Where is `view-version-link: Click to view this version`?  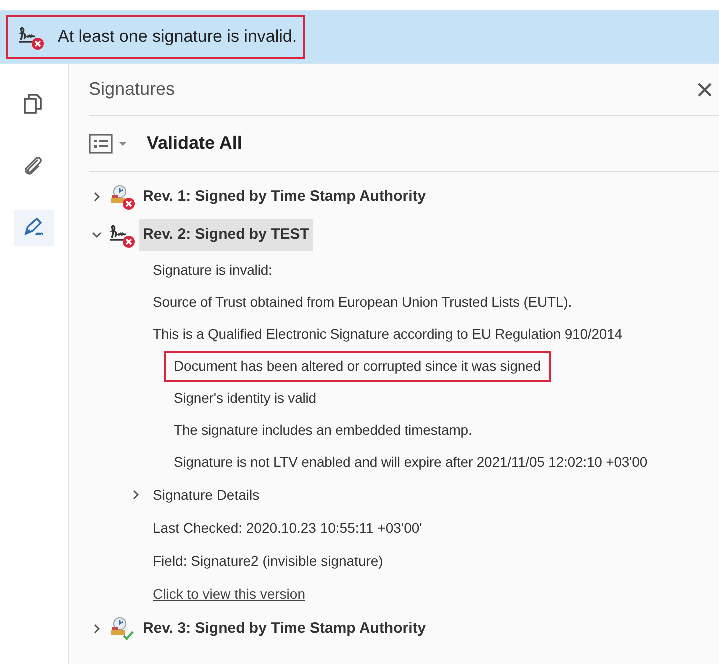
view-version-link: Click to view this version is located at coordinates (229, 594).